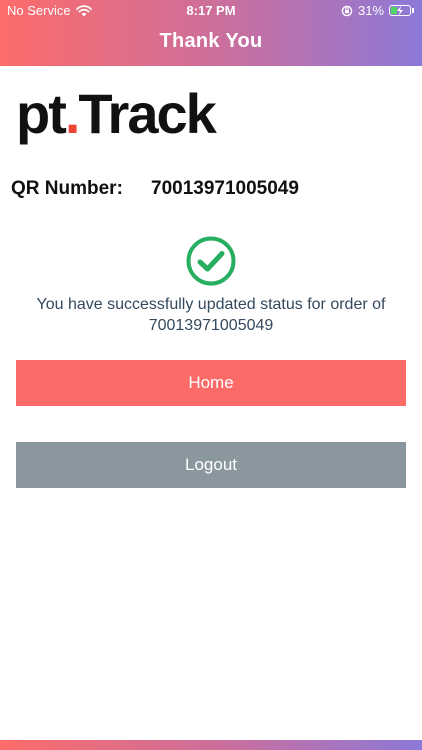 This screenshot has width=422, height=750. What do you see at coordinates (83, 10) in the screenshot?
I see `wifi-icon` at bounding box center [83, 10].